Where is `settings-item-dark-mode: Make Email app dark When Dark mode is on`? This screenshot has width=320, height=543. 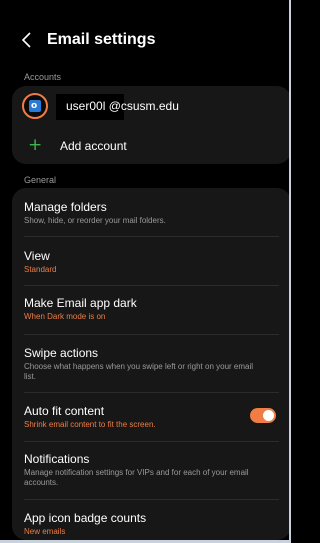 settings-item-dark-mode: Make Email app dark When Dark mode is on is located at coordinates (151, 310).